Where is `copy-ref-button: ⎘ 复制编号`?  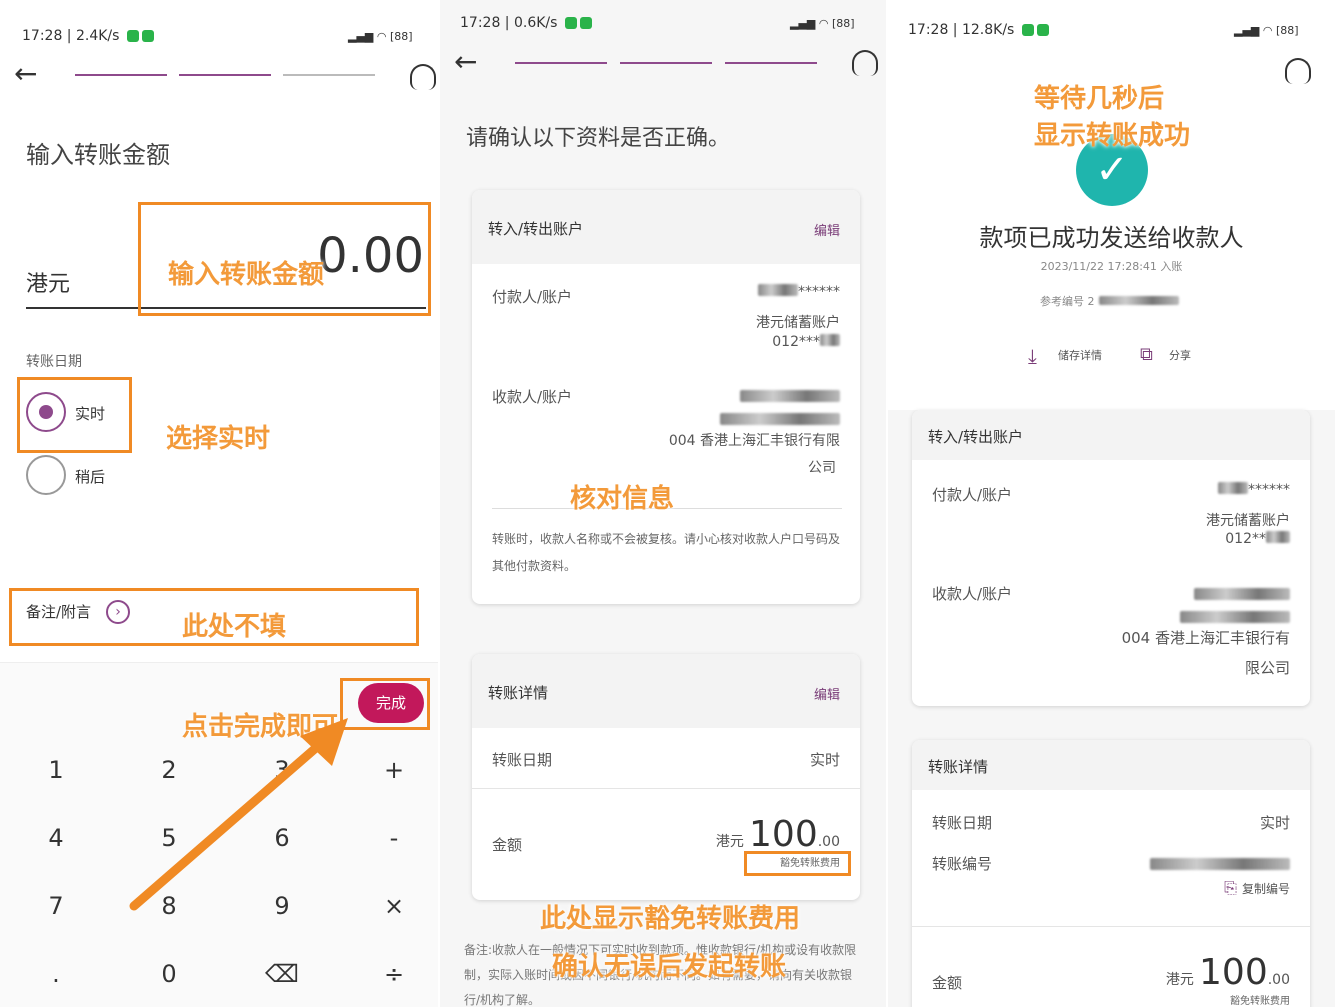
copy-ref-button: ⎘ 复制编号 is located at coordinates (1257, 888).